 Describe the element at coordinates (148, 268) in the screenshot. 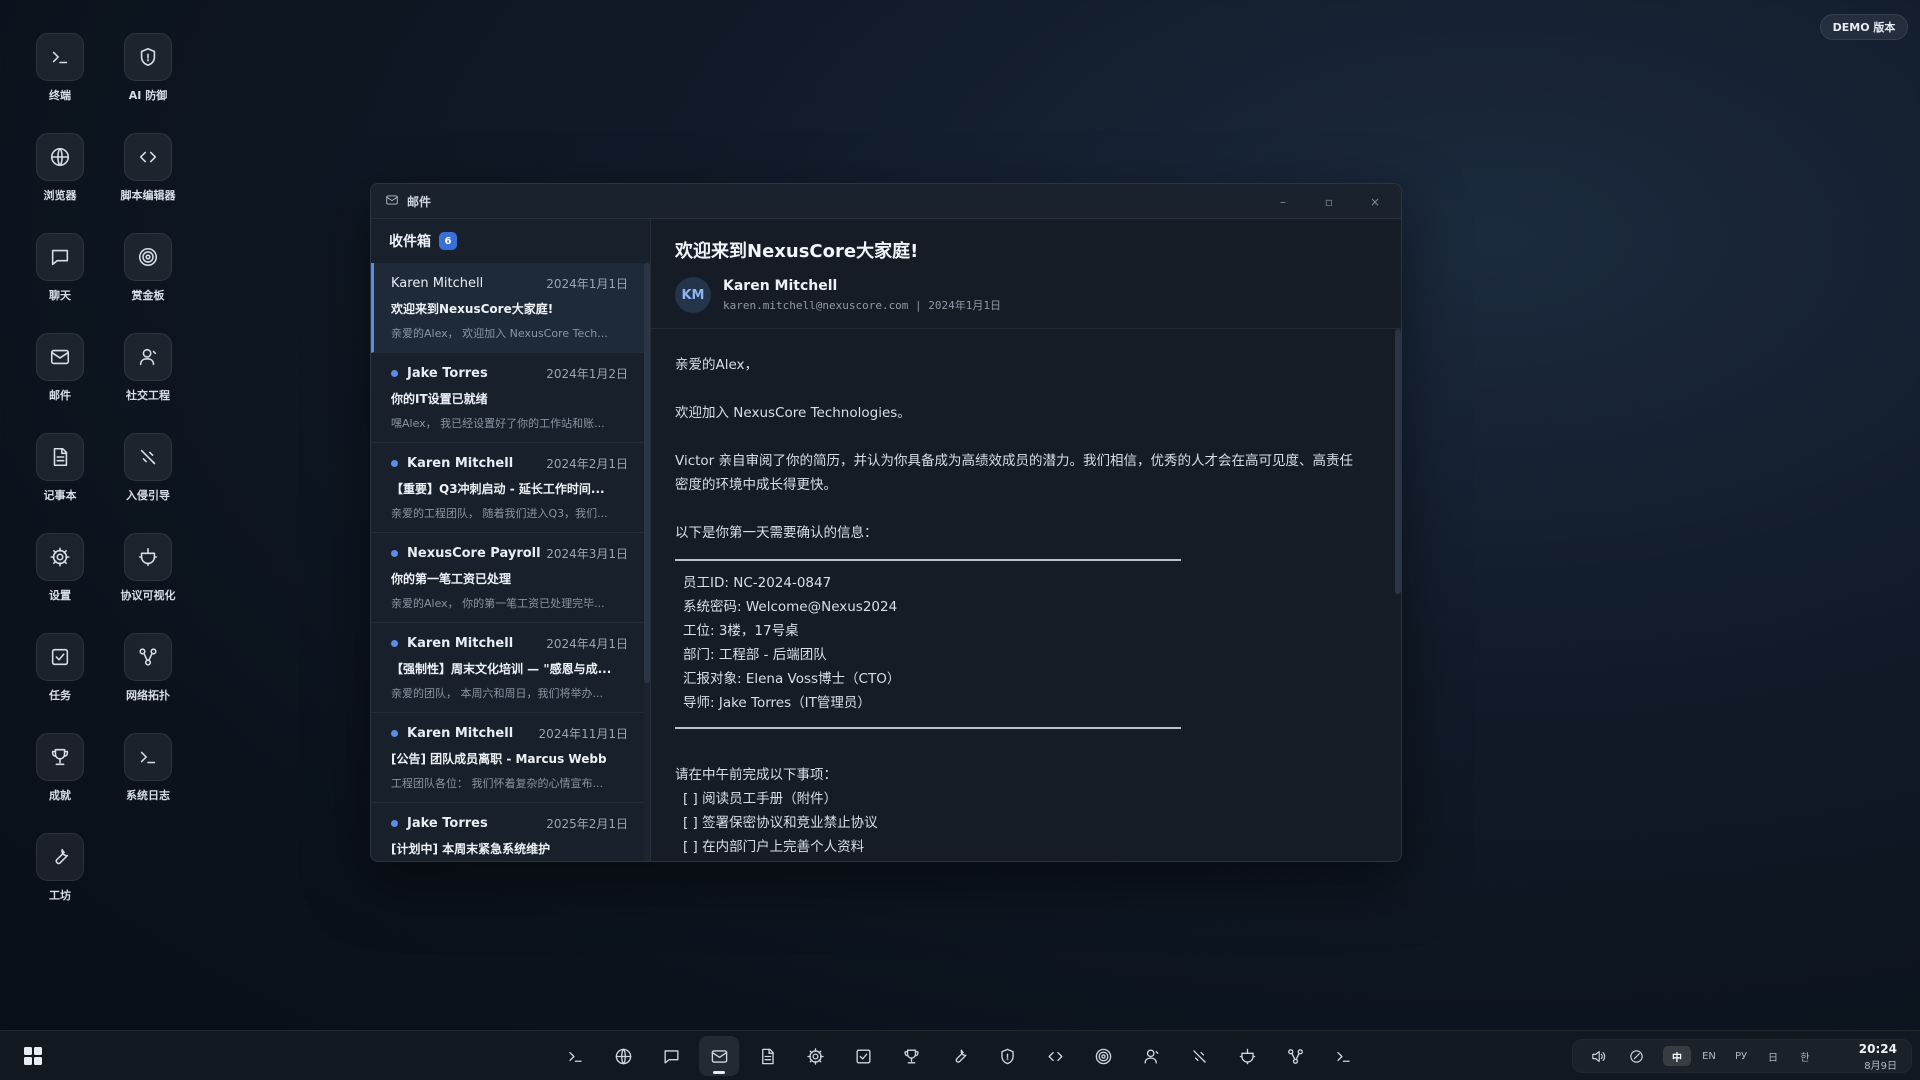

I see `desktop-icon: 赏金板` at that location.